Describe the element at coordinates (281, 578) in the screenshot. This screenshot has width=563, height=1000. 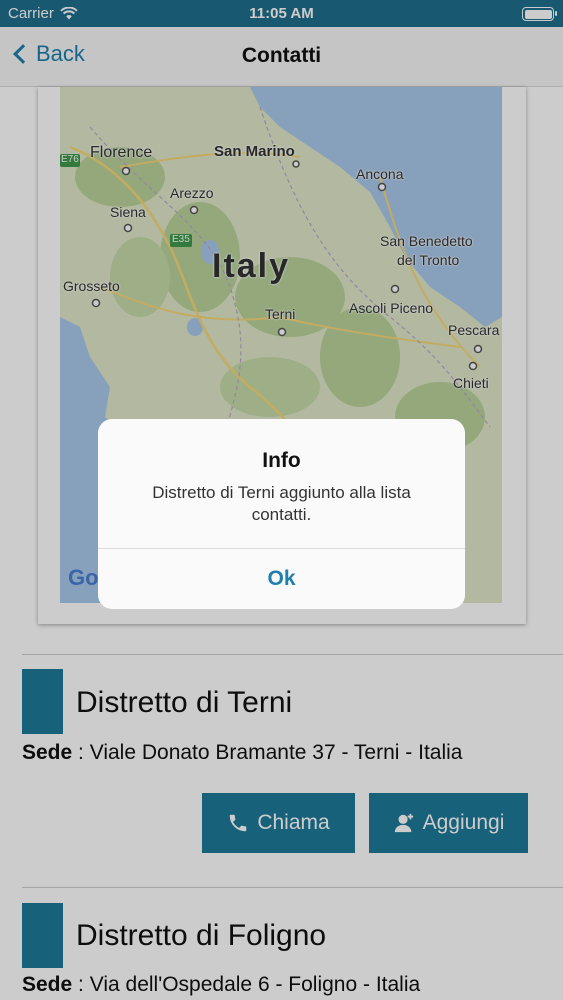
I see `ok-button: Ok` at that location.